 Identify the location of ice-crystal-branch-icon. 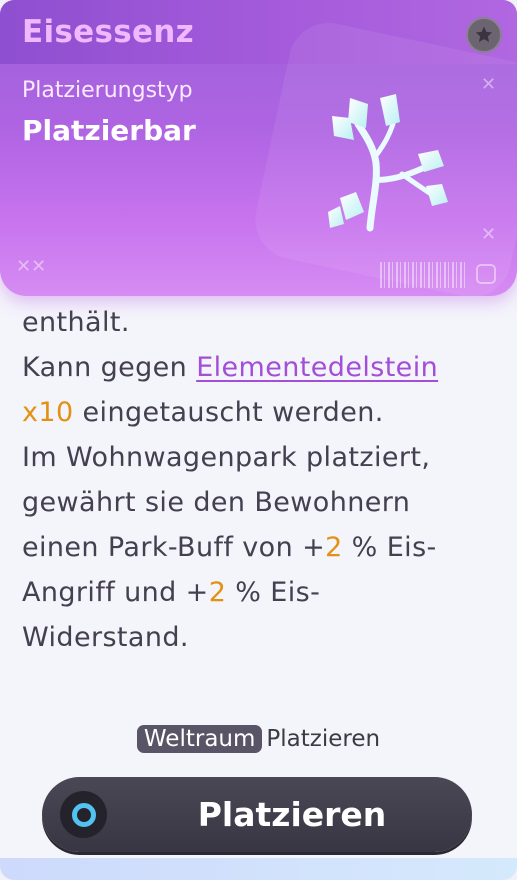
(388, 163).